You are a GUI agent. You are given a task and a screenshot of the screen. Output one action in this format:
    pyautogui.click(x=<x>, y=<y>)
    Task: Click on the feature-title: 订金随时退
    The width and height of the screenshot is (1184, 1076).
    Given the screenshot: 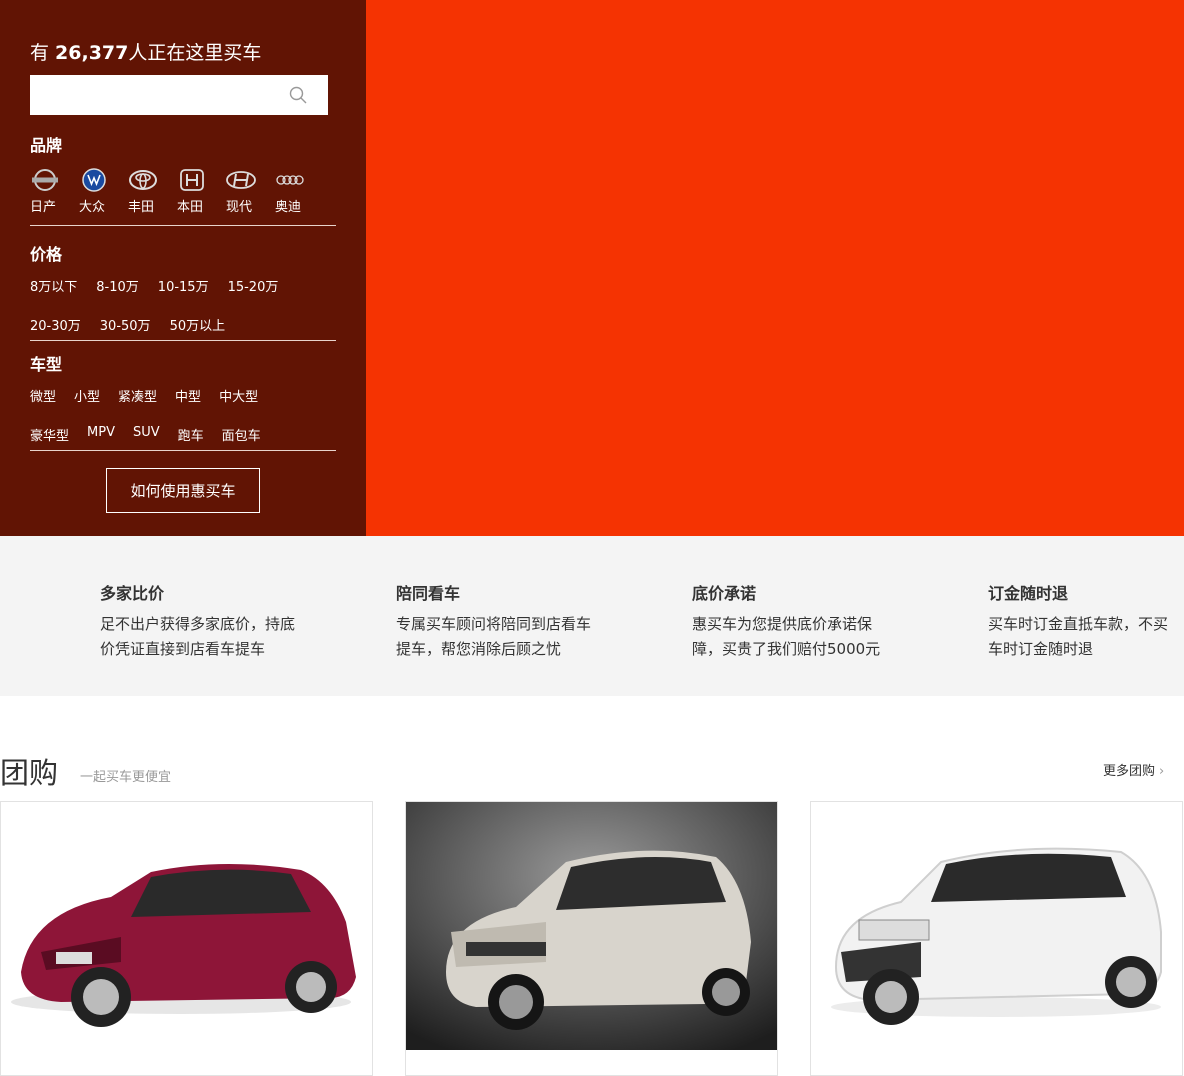 What is the action you would take?
    pyautogui.click(x=1028, y=593)
    